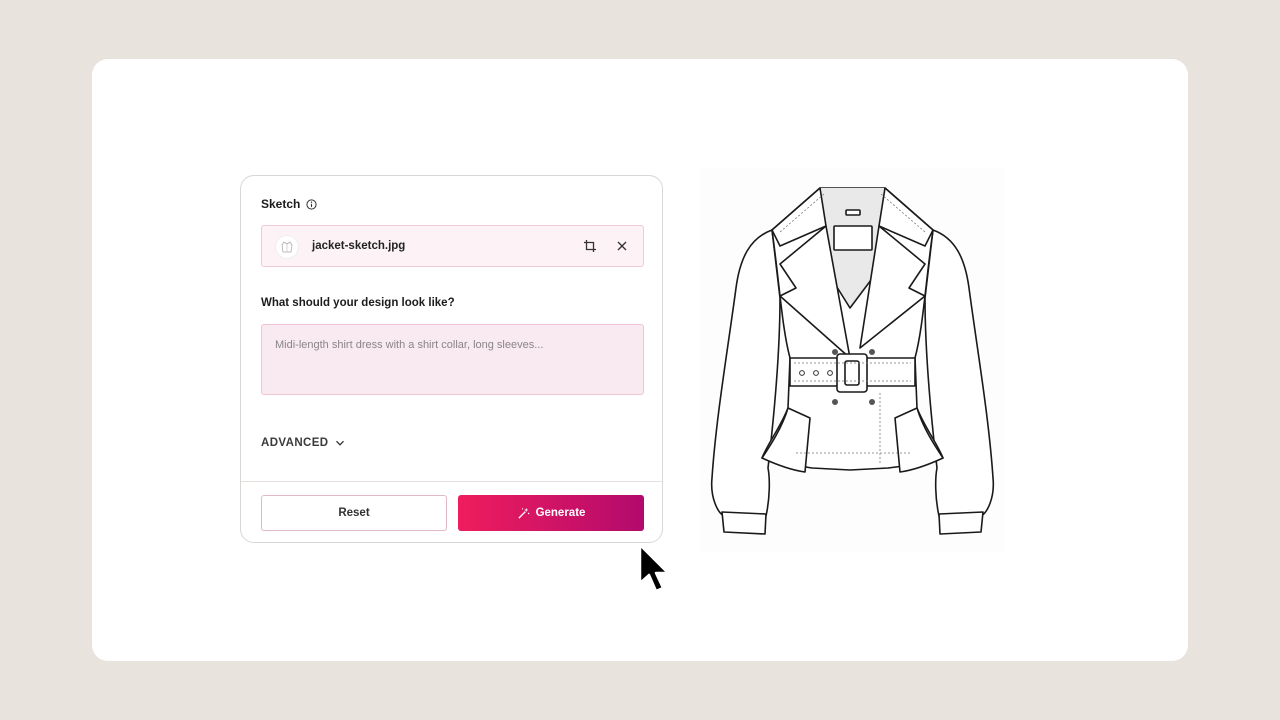  What do you see at coordinates (359, 246) in the screenshot?
I see `file-name: jacket-sketch.jpg` at bounding box center [359, 246].